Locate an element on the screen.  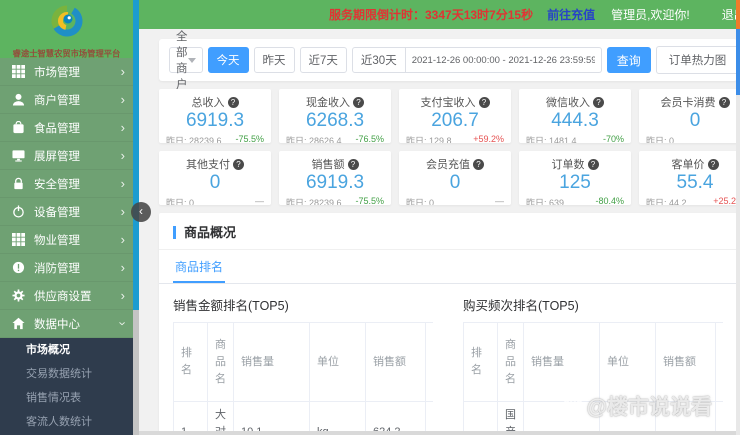
sidebar-item-property: 物业管理 › is located at coordinates (66, 240).